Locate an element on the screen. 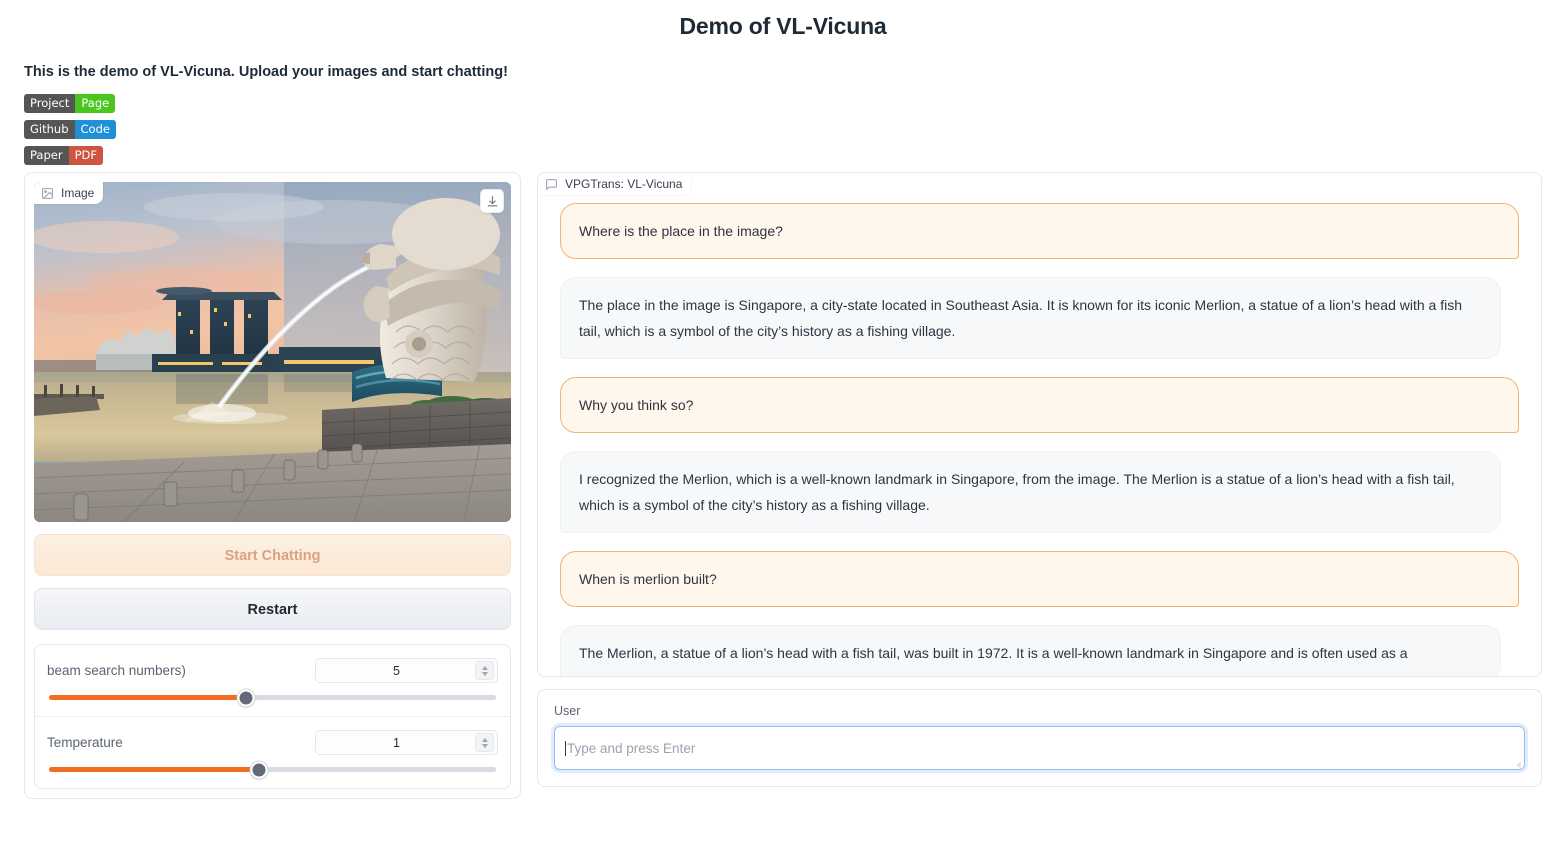  chat-label-text: VPGTrans: VL-Vicuna is located at coordinates (624, 184).